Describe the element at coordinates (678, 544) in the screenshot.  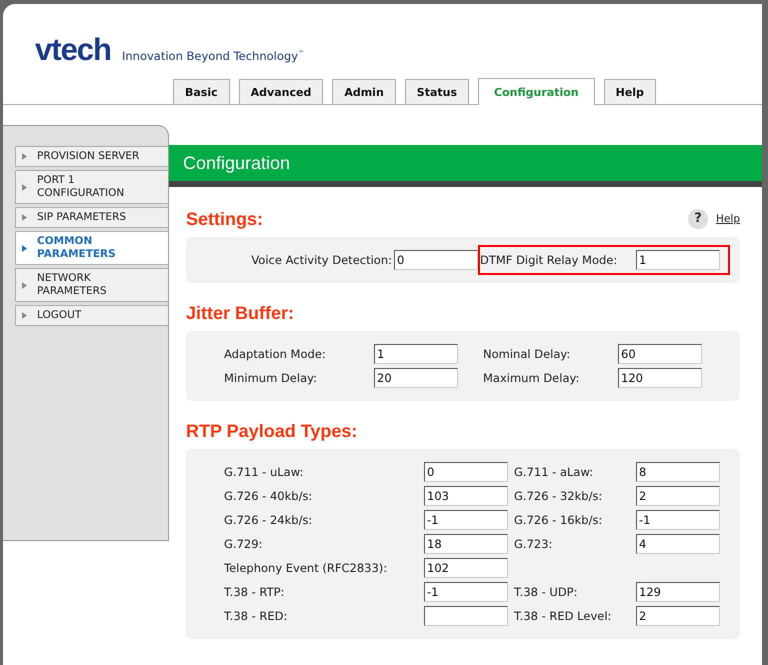
I see `input-field: 4` at that location.